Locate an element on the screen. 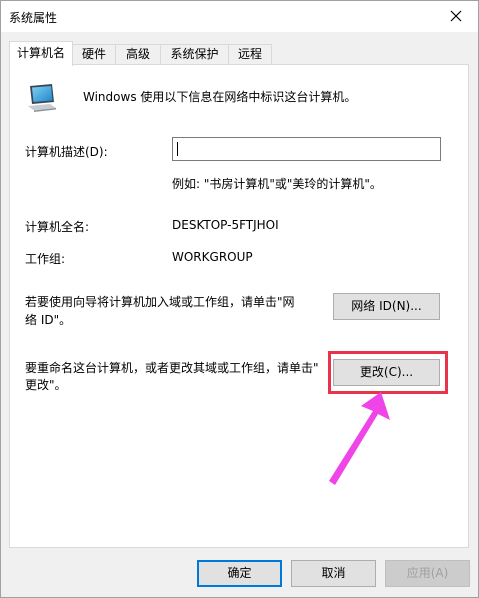 This screenshot has width=479, height=598. computer-icon is located at coordinates (42, 98).